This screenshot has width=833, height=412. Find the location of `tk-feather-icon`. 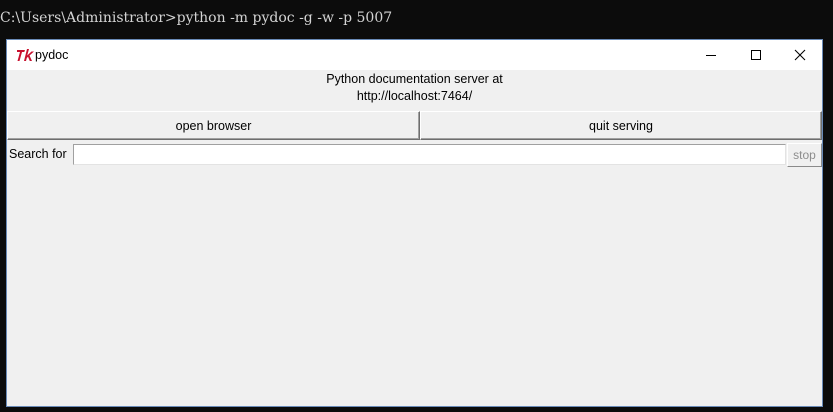

tk-feather-icon is located at coordinates (25, 55).